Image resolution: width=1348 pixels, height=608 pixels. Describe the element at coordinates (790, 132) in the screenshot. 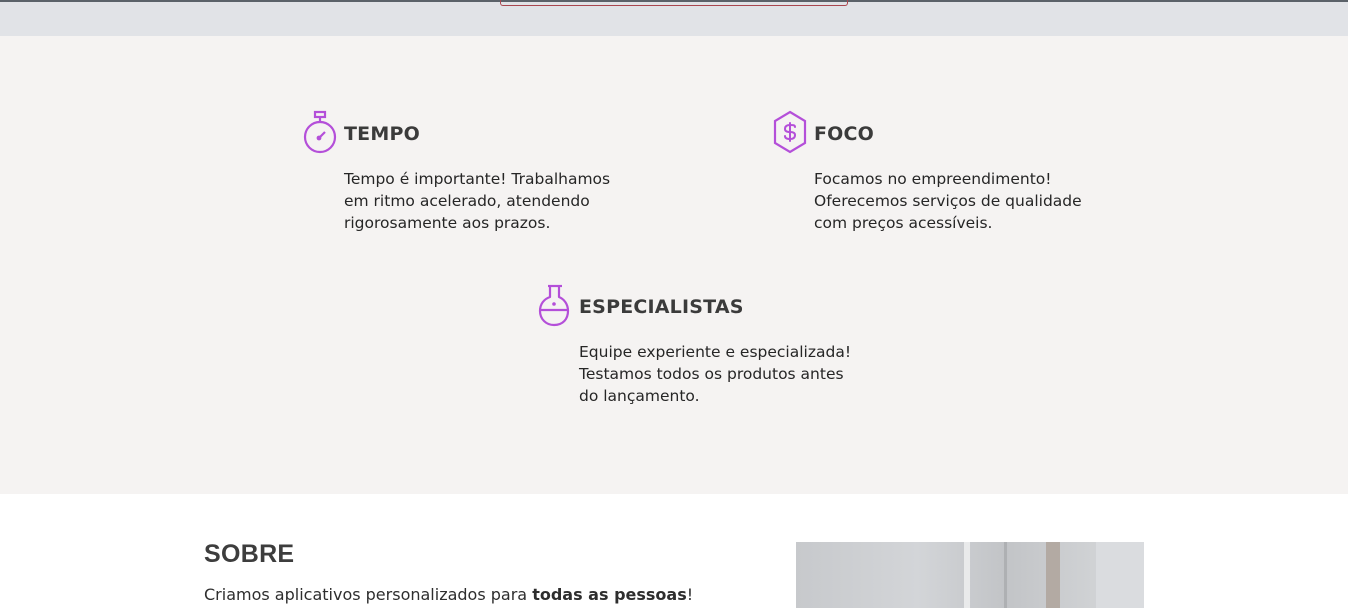

I see `dollar-hexagon-icon` at that location.